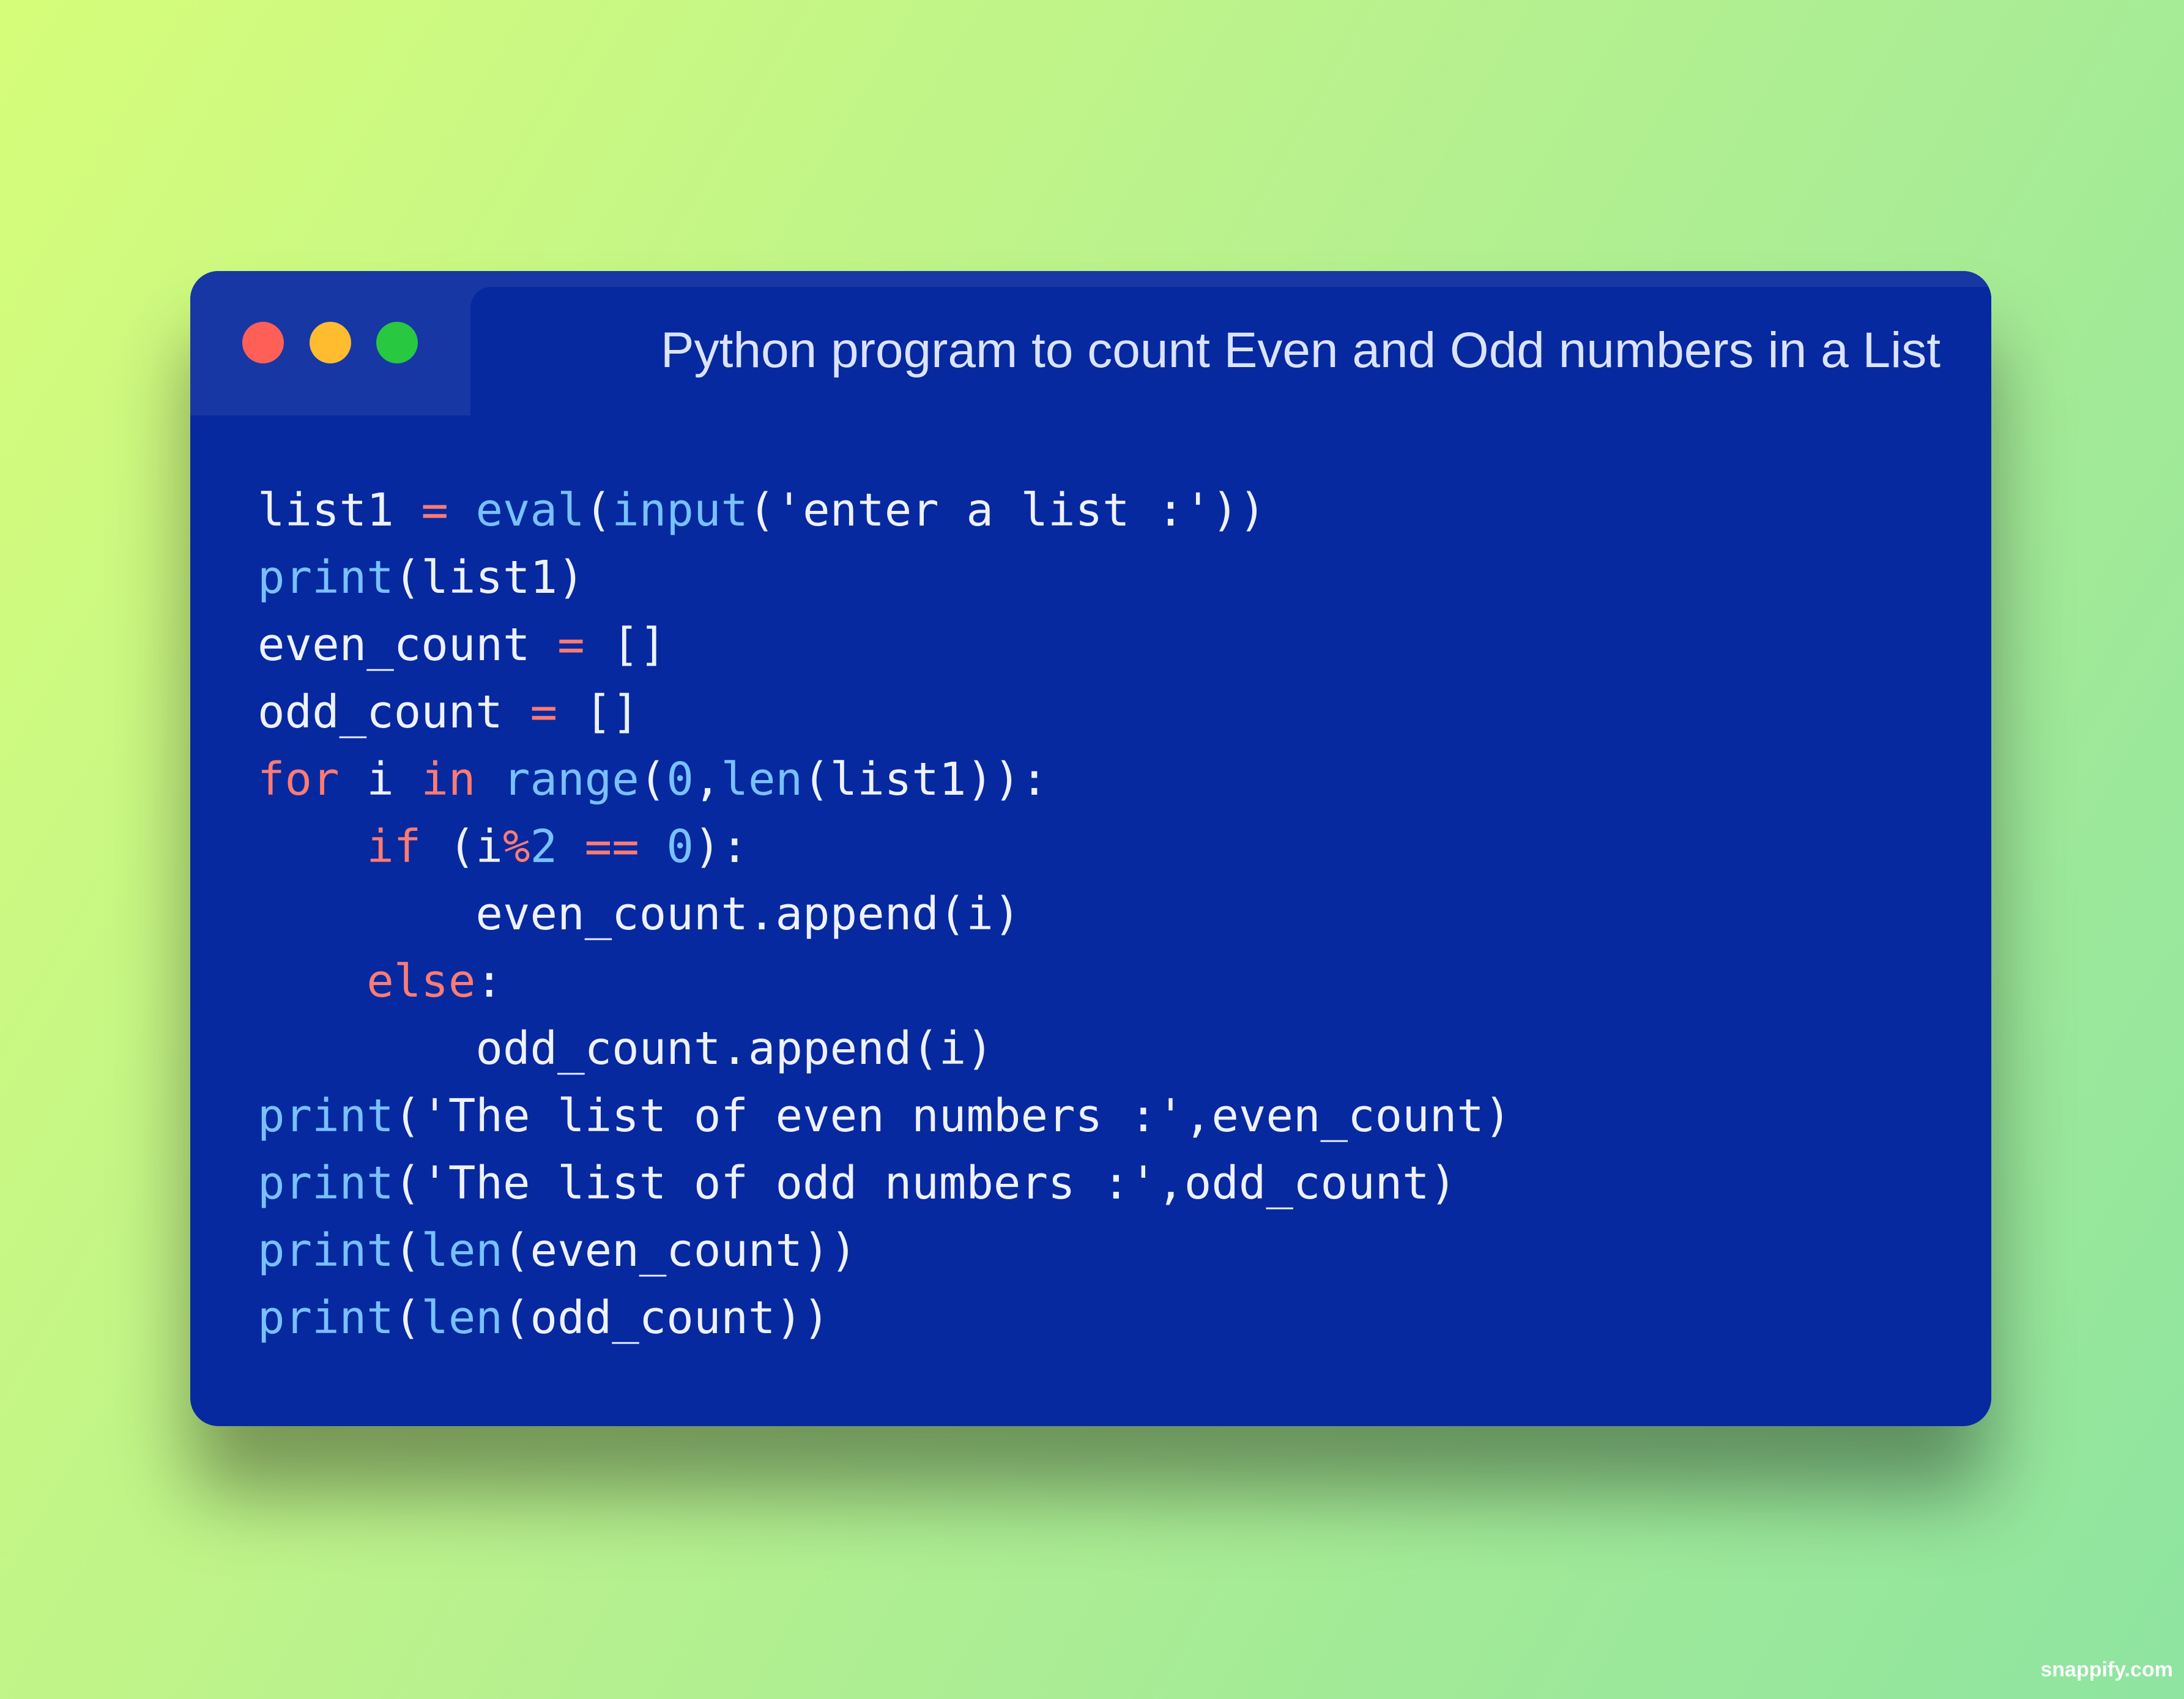 The width and height of the screenshot is (2184, 1699). Describe the element at coordinates (884, 981) in the screenshot. I see `code-line: else:` at that location.